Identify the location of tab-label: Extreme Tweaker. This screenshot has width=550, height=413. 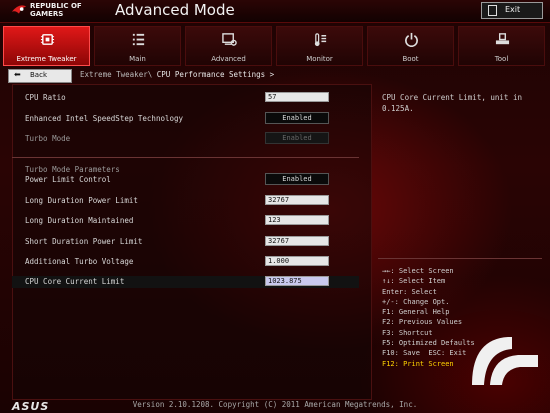
(46, 59).